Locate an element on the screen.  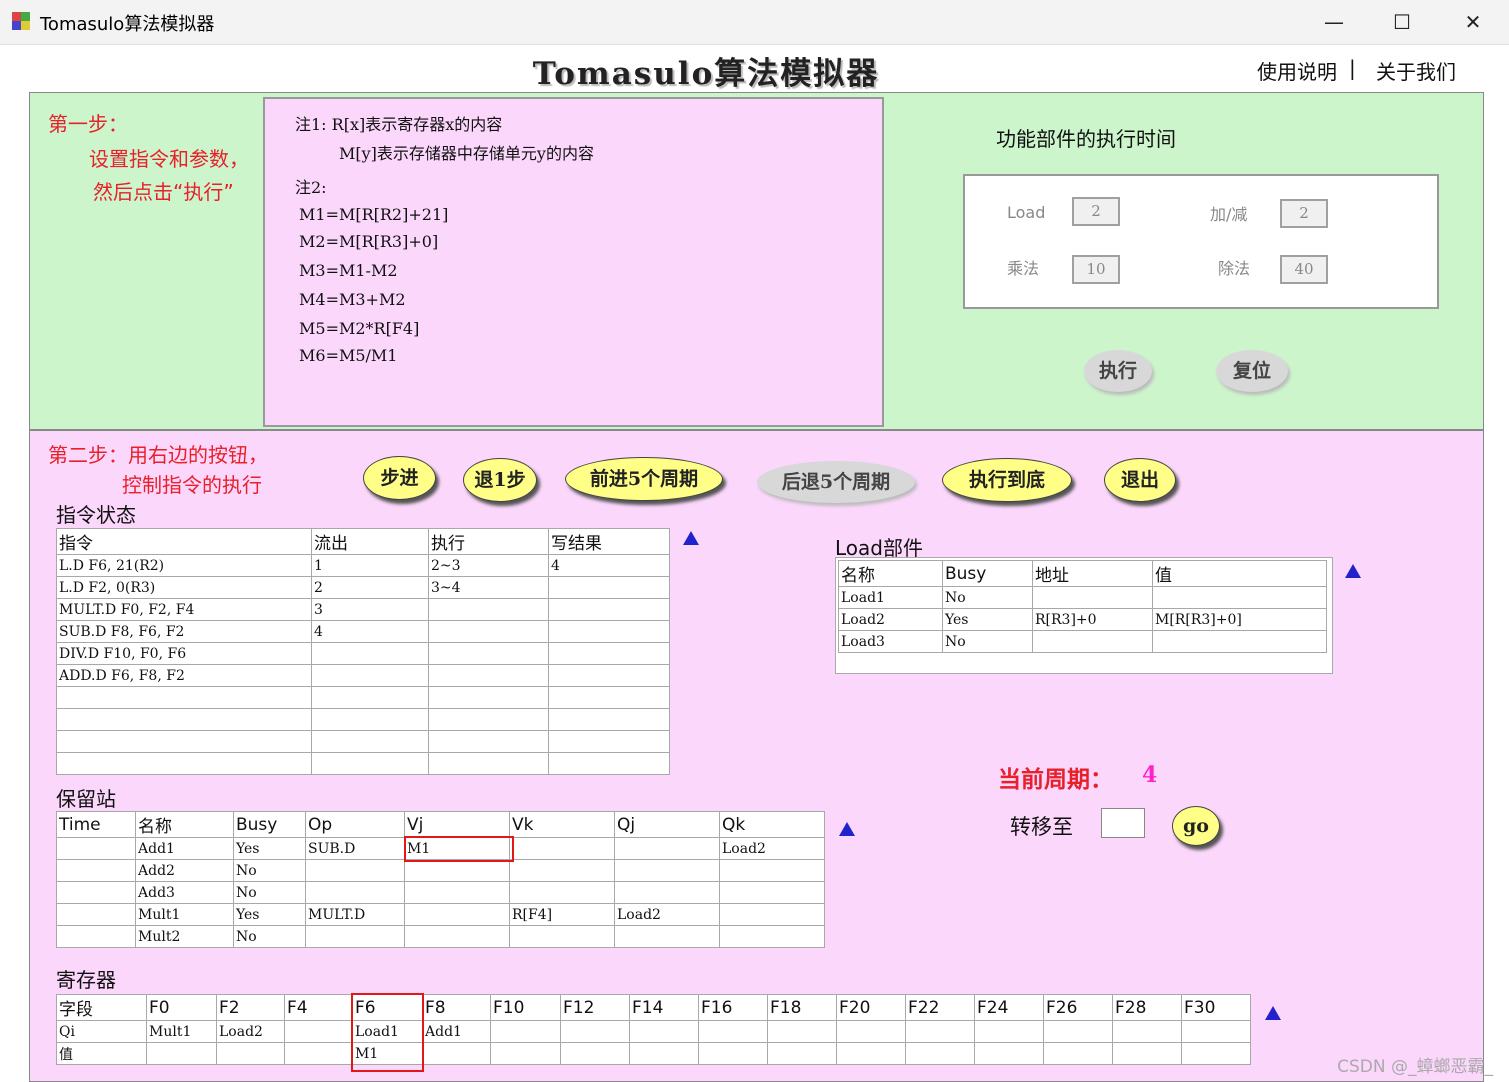
back-five-button: 后退5个周期 is located at coordinates (836, 482).